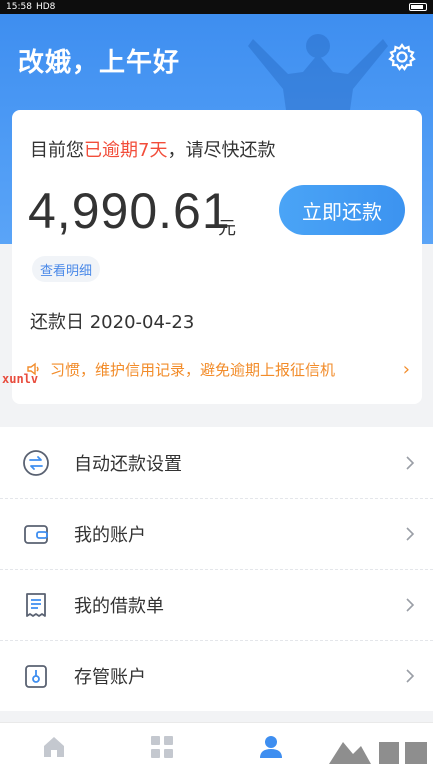 Image resolution: width=433 pixels, height=770 pixels. I want to click on due-date: 还款日 2020-04-23, so click(112, 322).